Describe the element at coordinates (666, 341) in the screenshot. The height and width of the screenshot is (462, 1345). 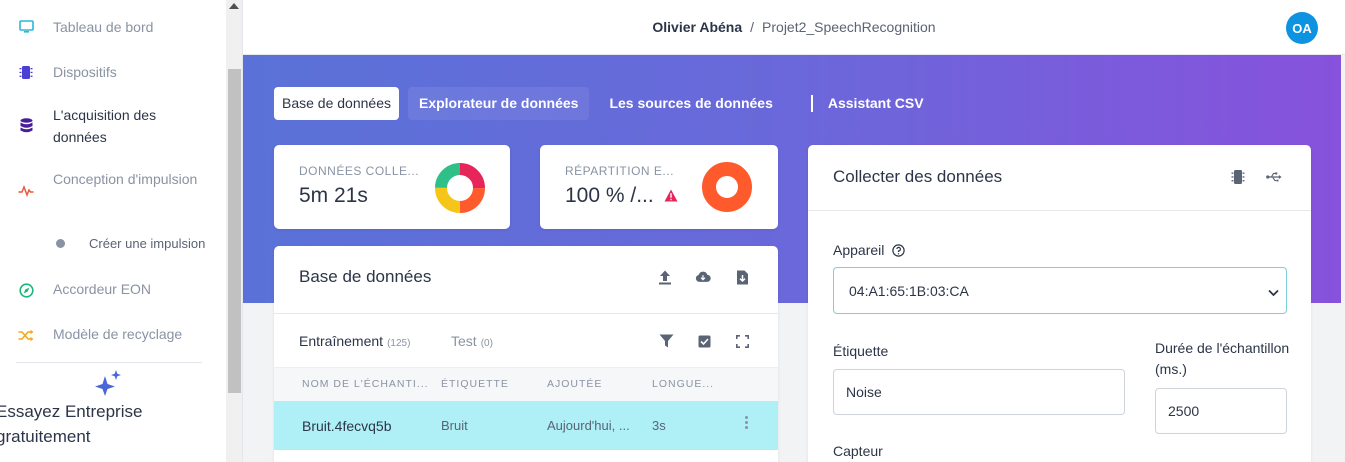
I see `filter-icon` at that location.